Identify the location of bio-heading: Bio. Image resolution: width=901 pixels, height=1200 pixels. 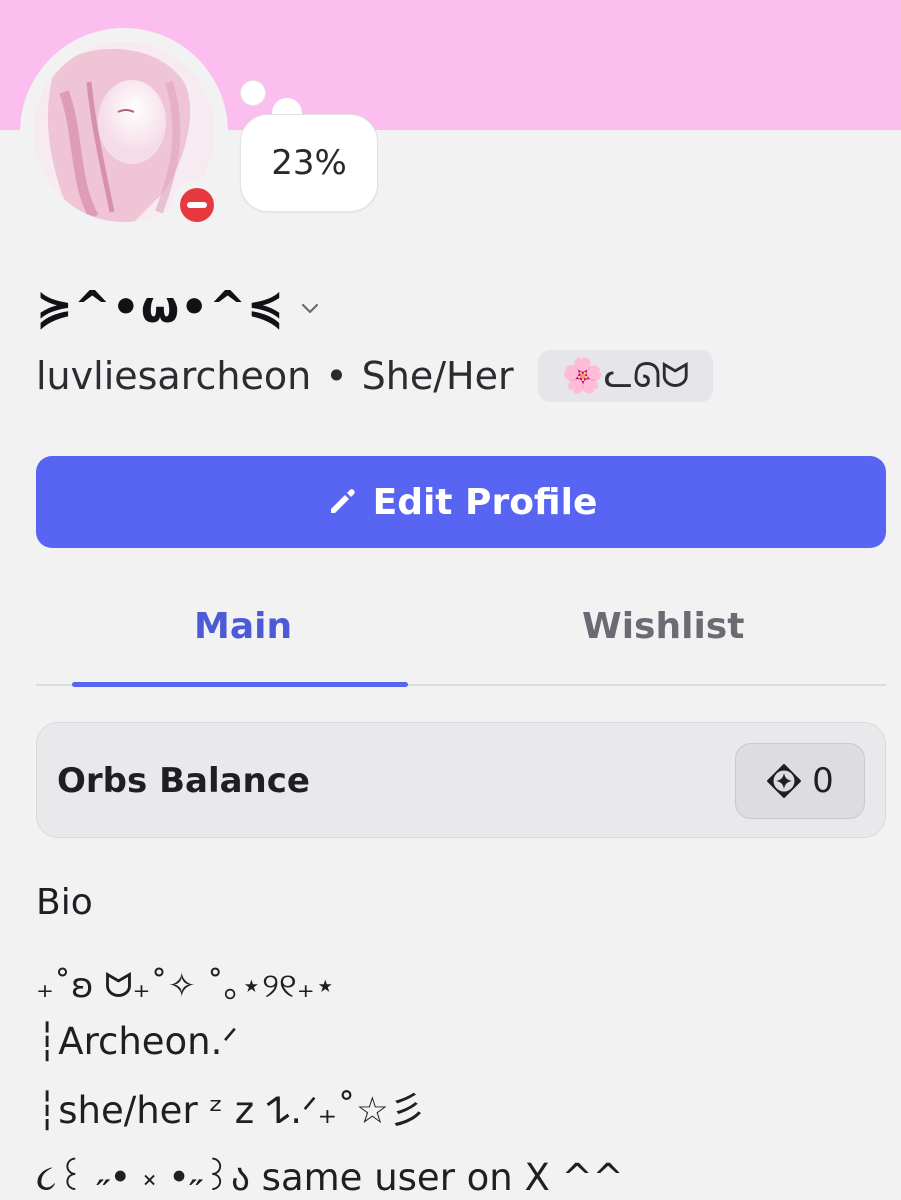
(64, 902).